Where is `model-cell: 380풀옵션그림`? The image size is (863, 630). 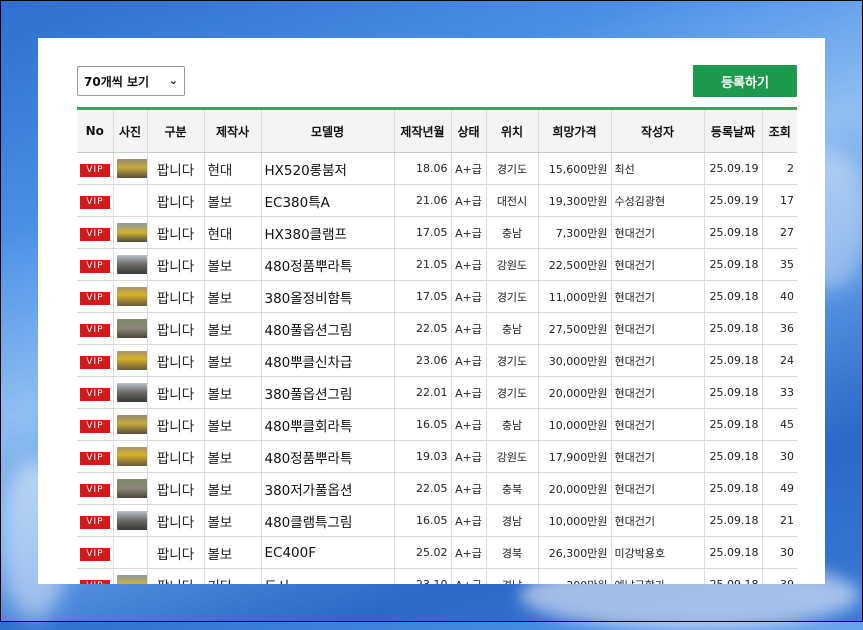 model-cell: 380풀옵션그림 is located at coordinates (327, 392).